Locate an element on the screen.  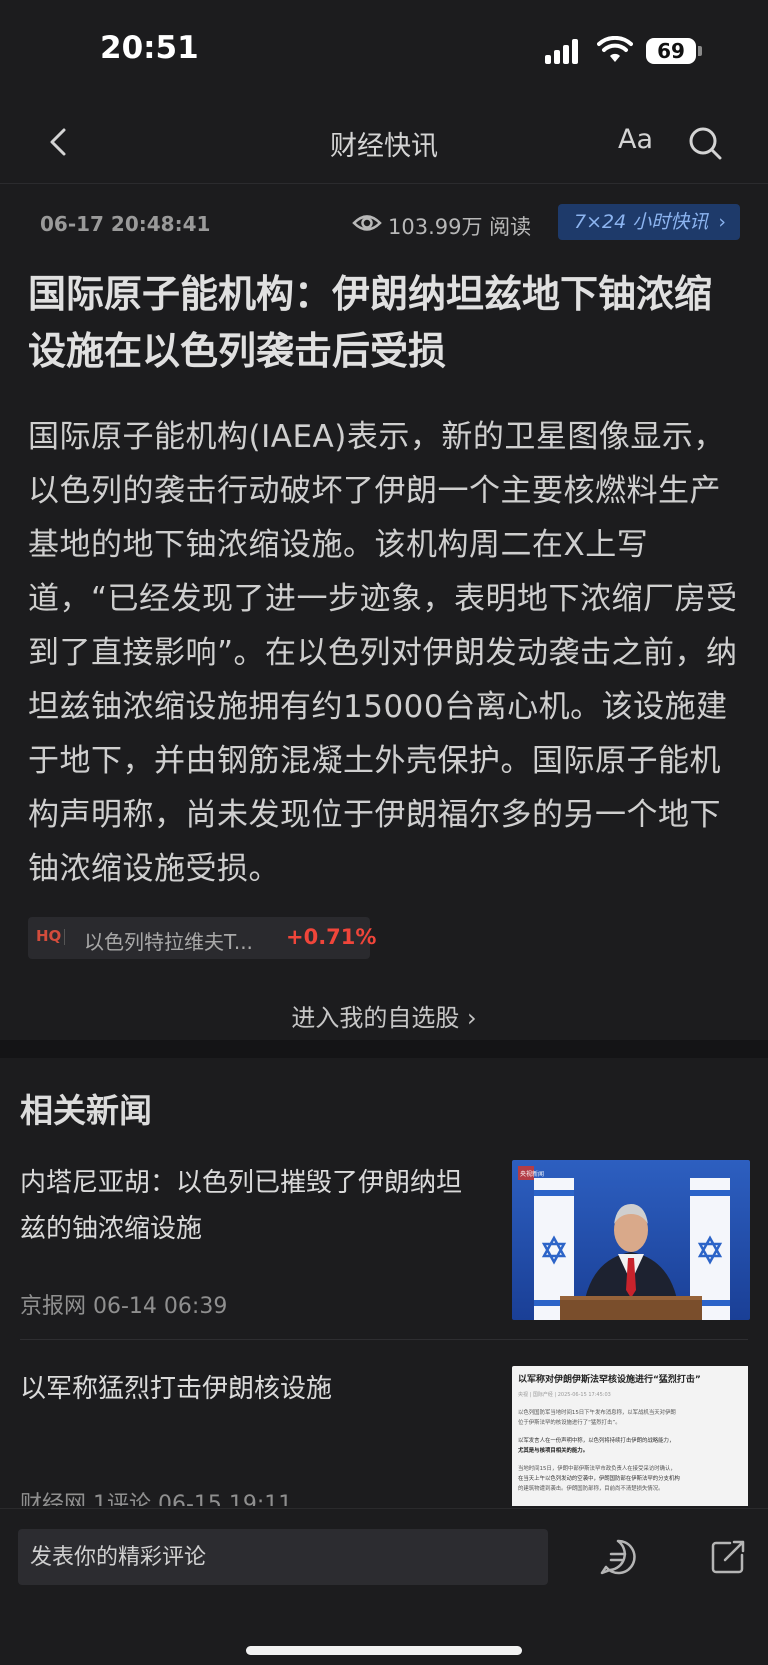
status-bar: 20:51 69 is located at coordinates (384, 50).